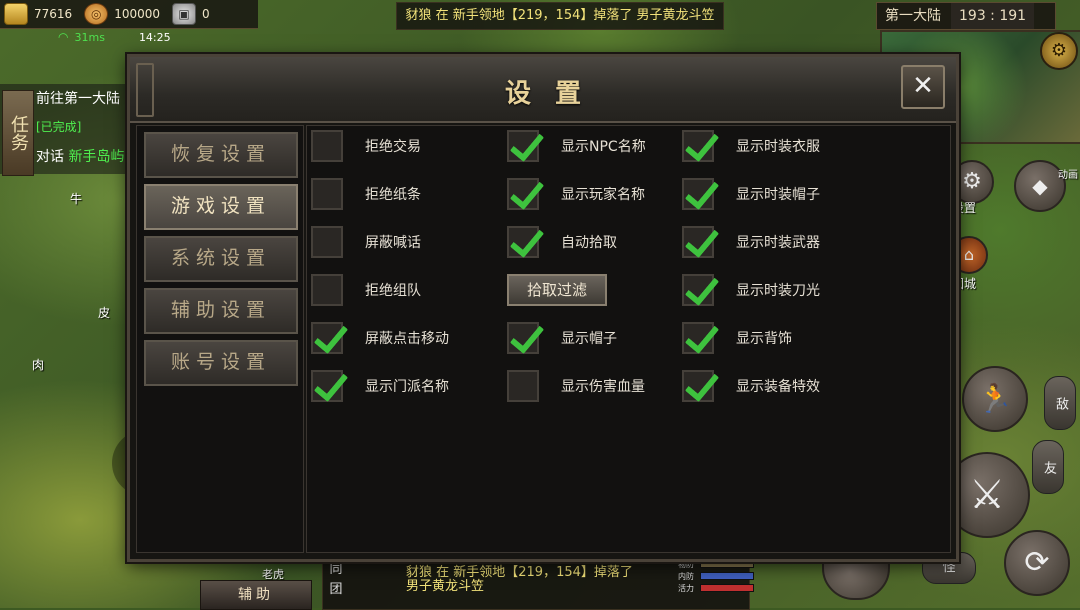 Image resolution: width=1080 pixels, height=610 pixels. What do you see at coordinates (603, 147) in the screenshot?
I see `option-label: 显示NPC名称` at bounding box center [603, 147].